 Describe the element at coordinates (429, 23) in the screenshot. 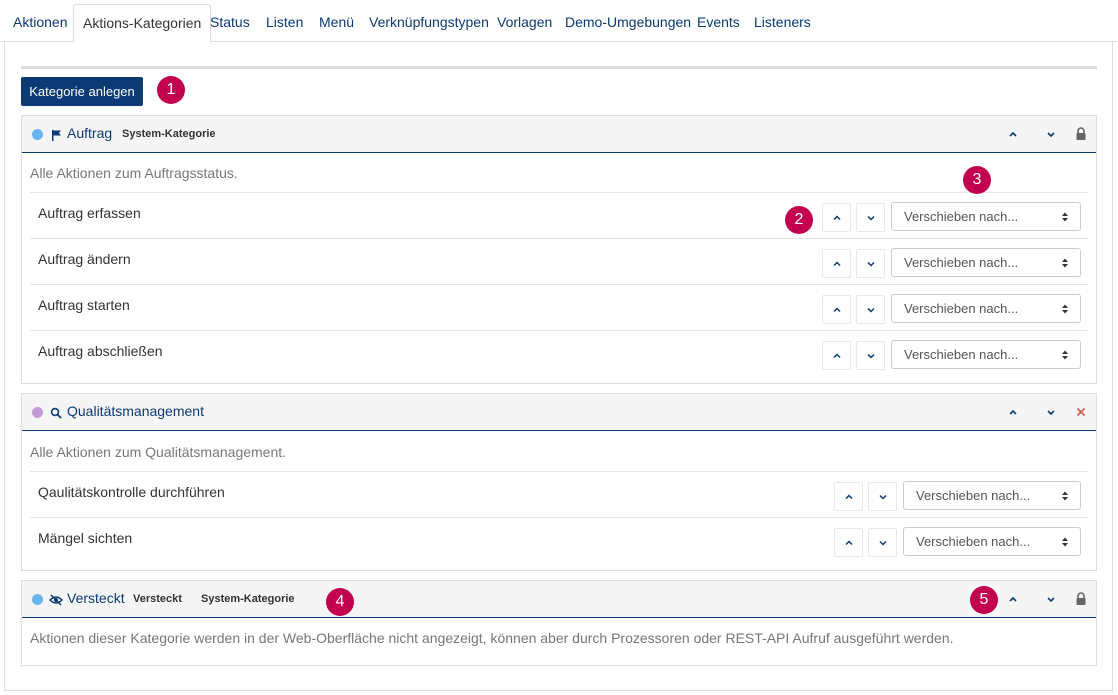

I see `tab-verknuepfungstypen: Verknüpfungstypen` at that location.